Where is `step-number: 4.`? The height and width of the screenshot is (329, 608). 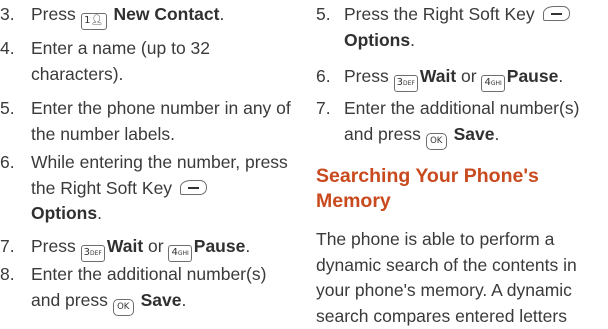
step-number: 4. is located at coordinates (7, 48).